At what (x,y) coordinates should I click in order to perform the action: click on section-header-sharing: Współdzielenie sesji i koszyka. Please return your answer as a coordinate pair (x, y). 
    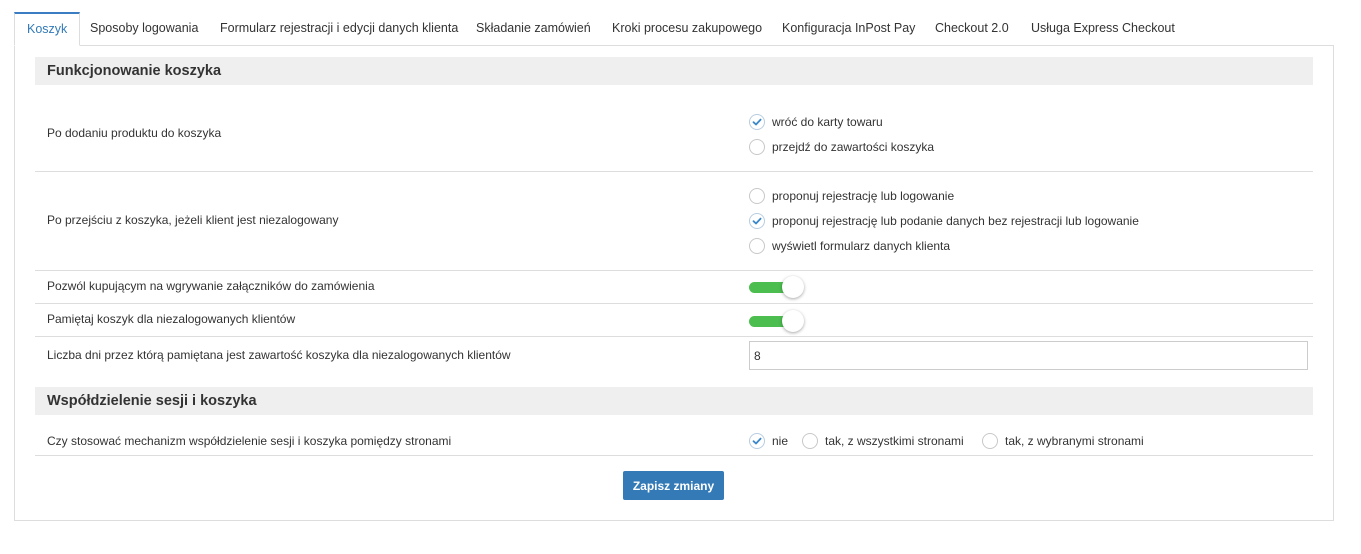
    Looking at the image, I should click on (674, 401).